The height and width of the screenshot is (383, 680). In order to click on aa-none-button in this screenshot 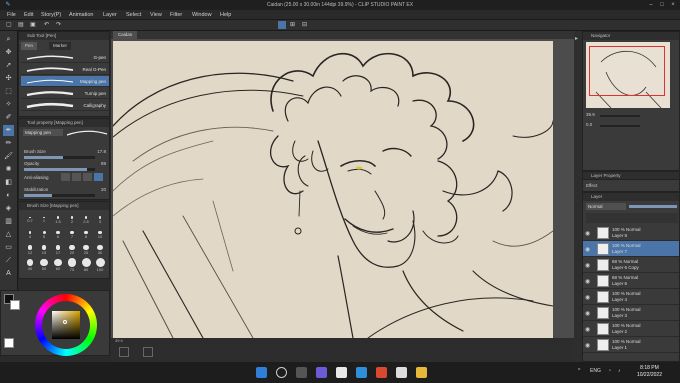, I will do `click(65, 177)`.